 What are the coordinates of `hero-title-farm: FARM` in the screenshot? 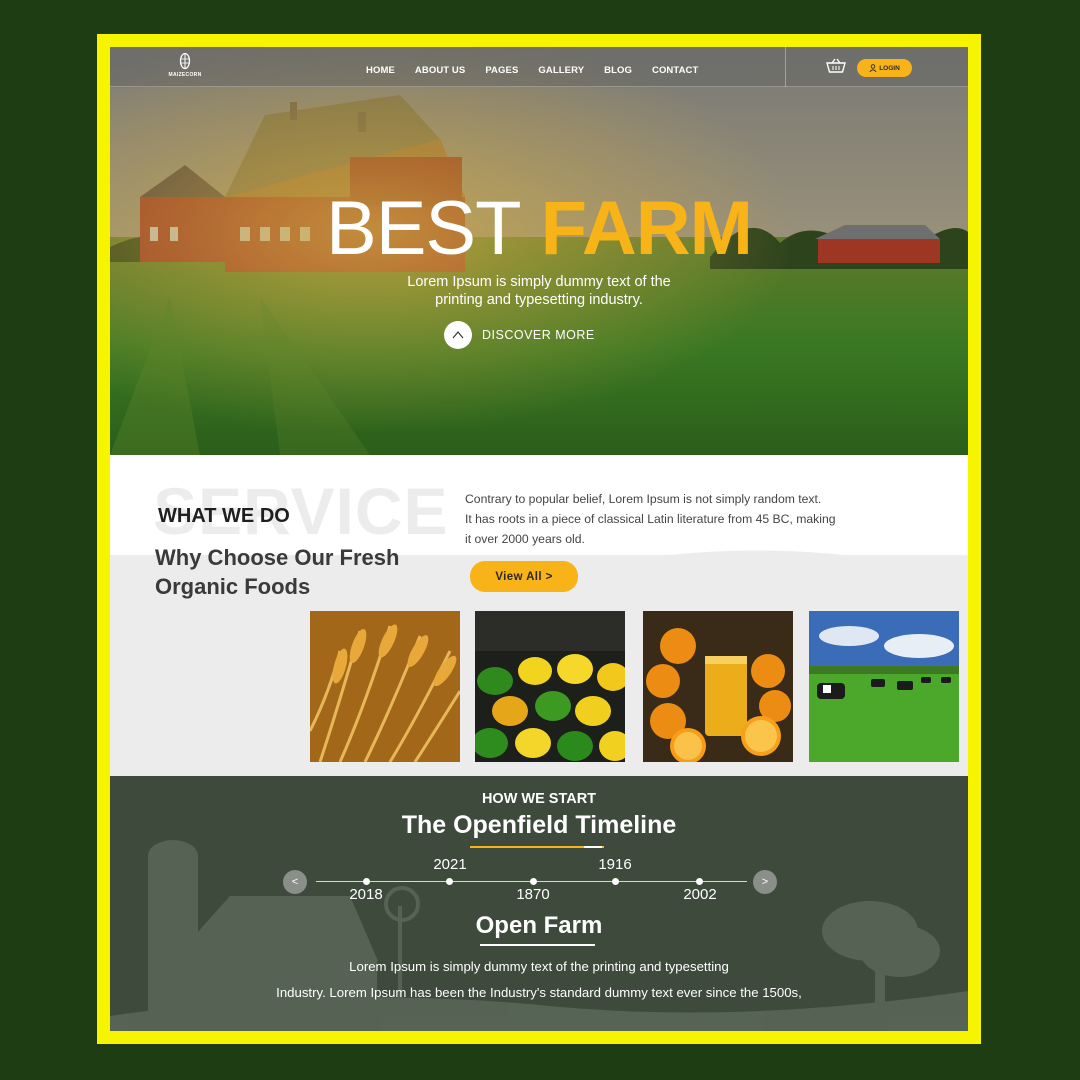 It's located at (646, 228).